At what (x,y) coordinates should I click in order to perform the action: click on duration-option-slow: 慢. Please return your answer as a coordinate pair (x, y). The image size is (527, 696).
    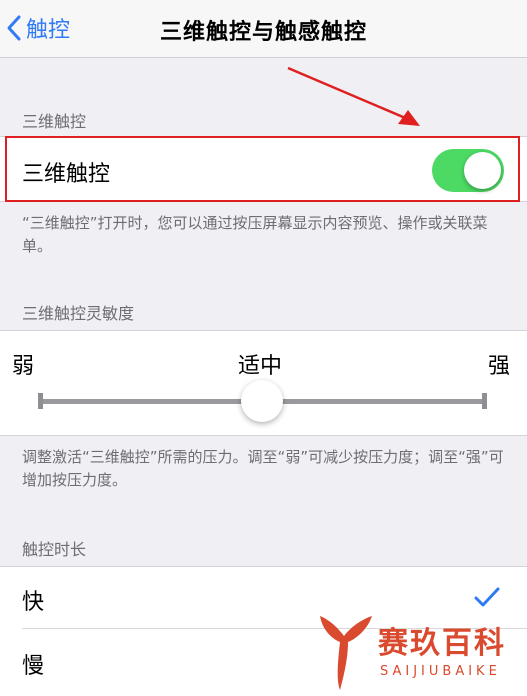
    Looking at the image, I should click on (33, 664).